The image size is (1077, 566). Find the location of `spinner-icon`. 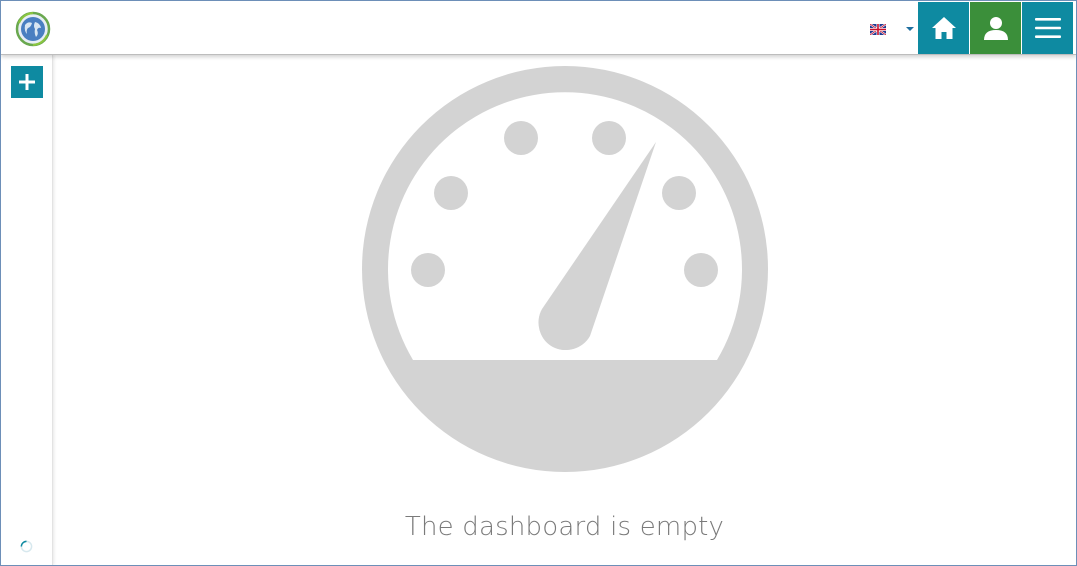

spinner-icon is located at coordinates (26, 546).